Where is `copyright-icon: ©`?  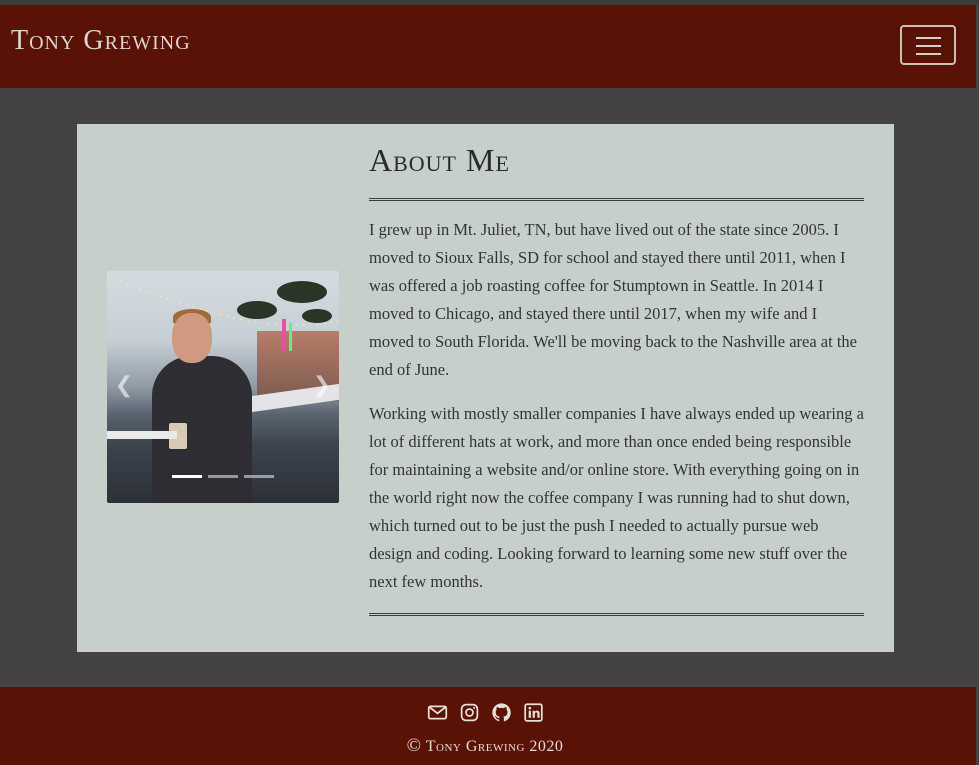 copyright-icon: © is located at coordinates (414, 745).